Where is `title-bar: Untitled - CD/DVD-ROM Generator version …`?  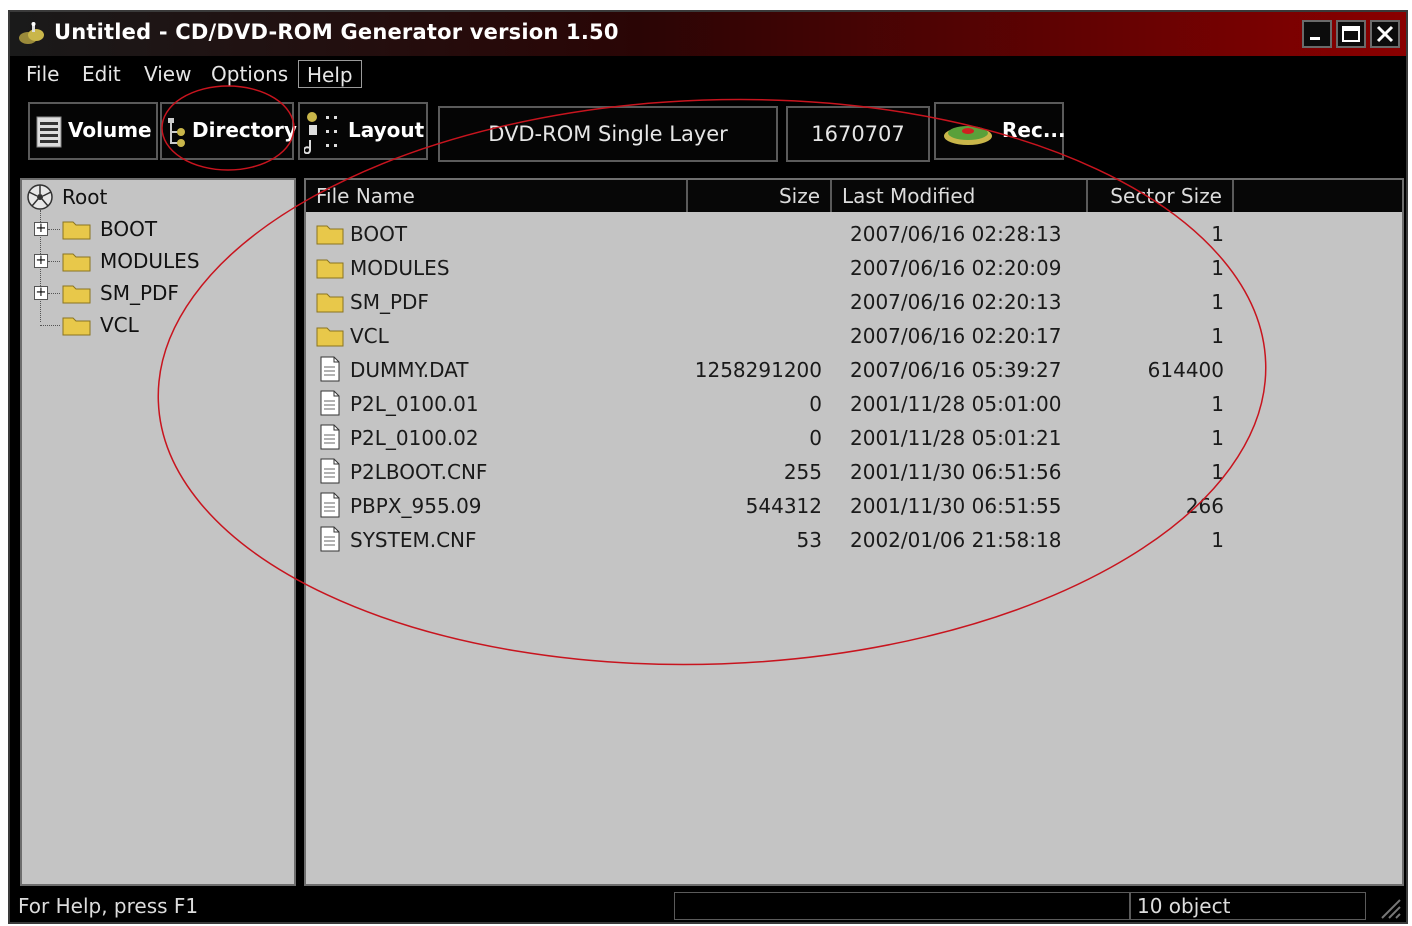 title-bar: Untitled - CD/DVD-ROM Generator version … is located at coordinates (708, 34).